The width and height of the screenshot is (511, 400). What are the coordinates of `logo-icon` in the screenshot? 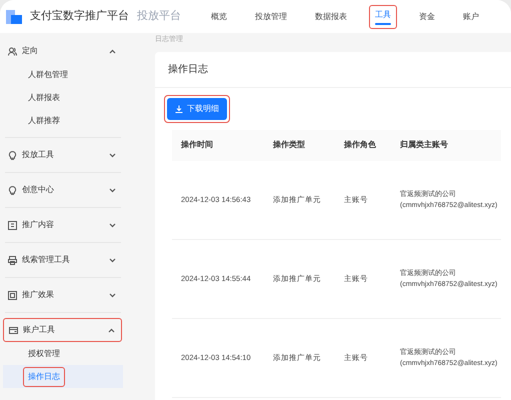 It's located at (14, 17).